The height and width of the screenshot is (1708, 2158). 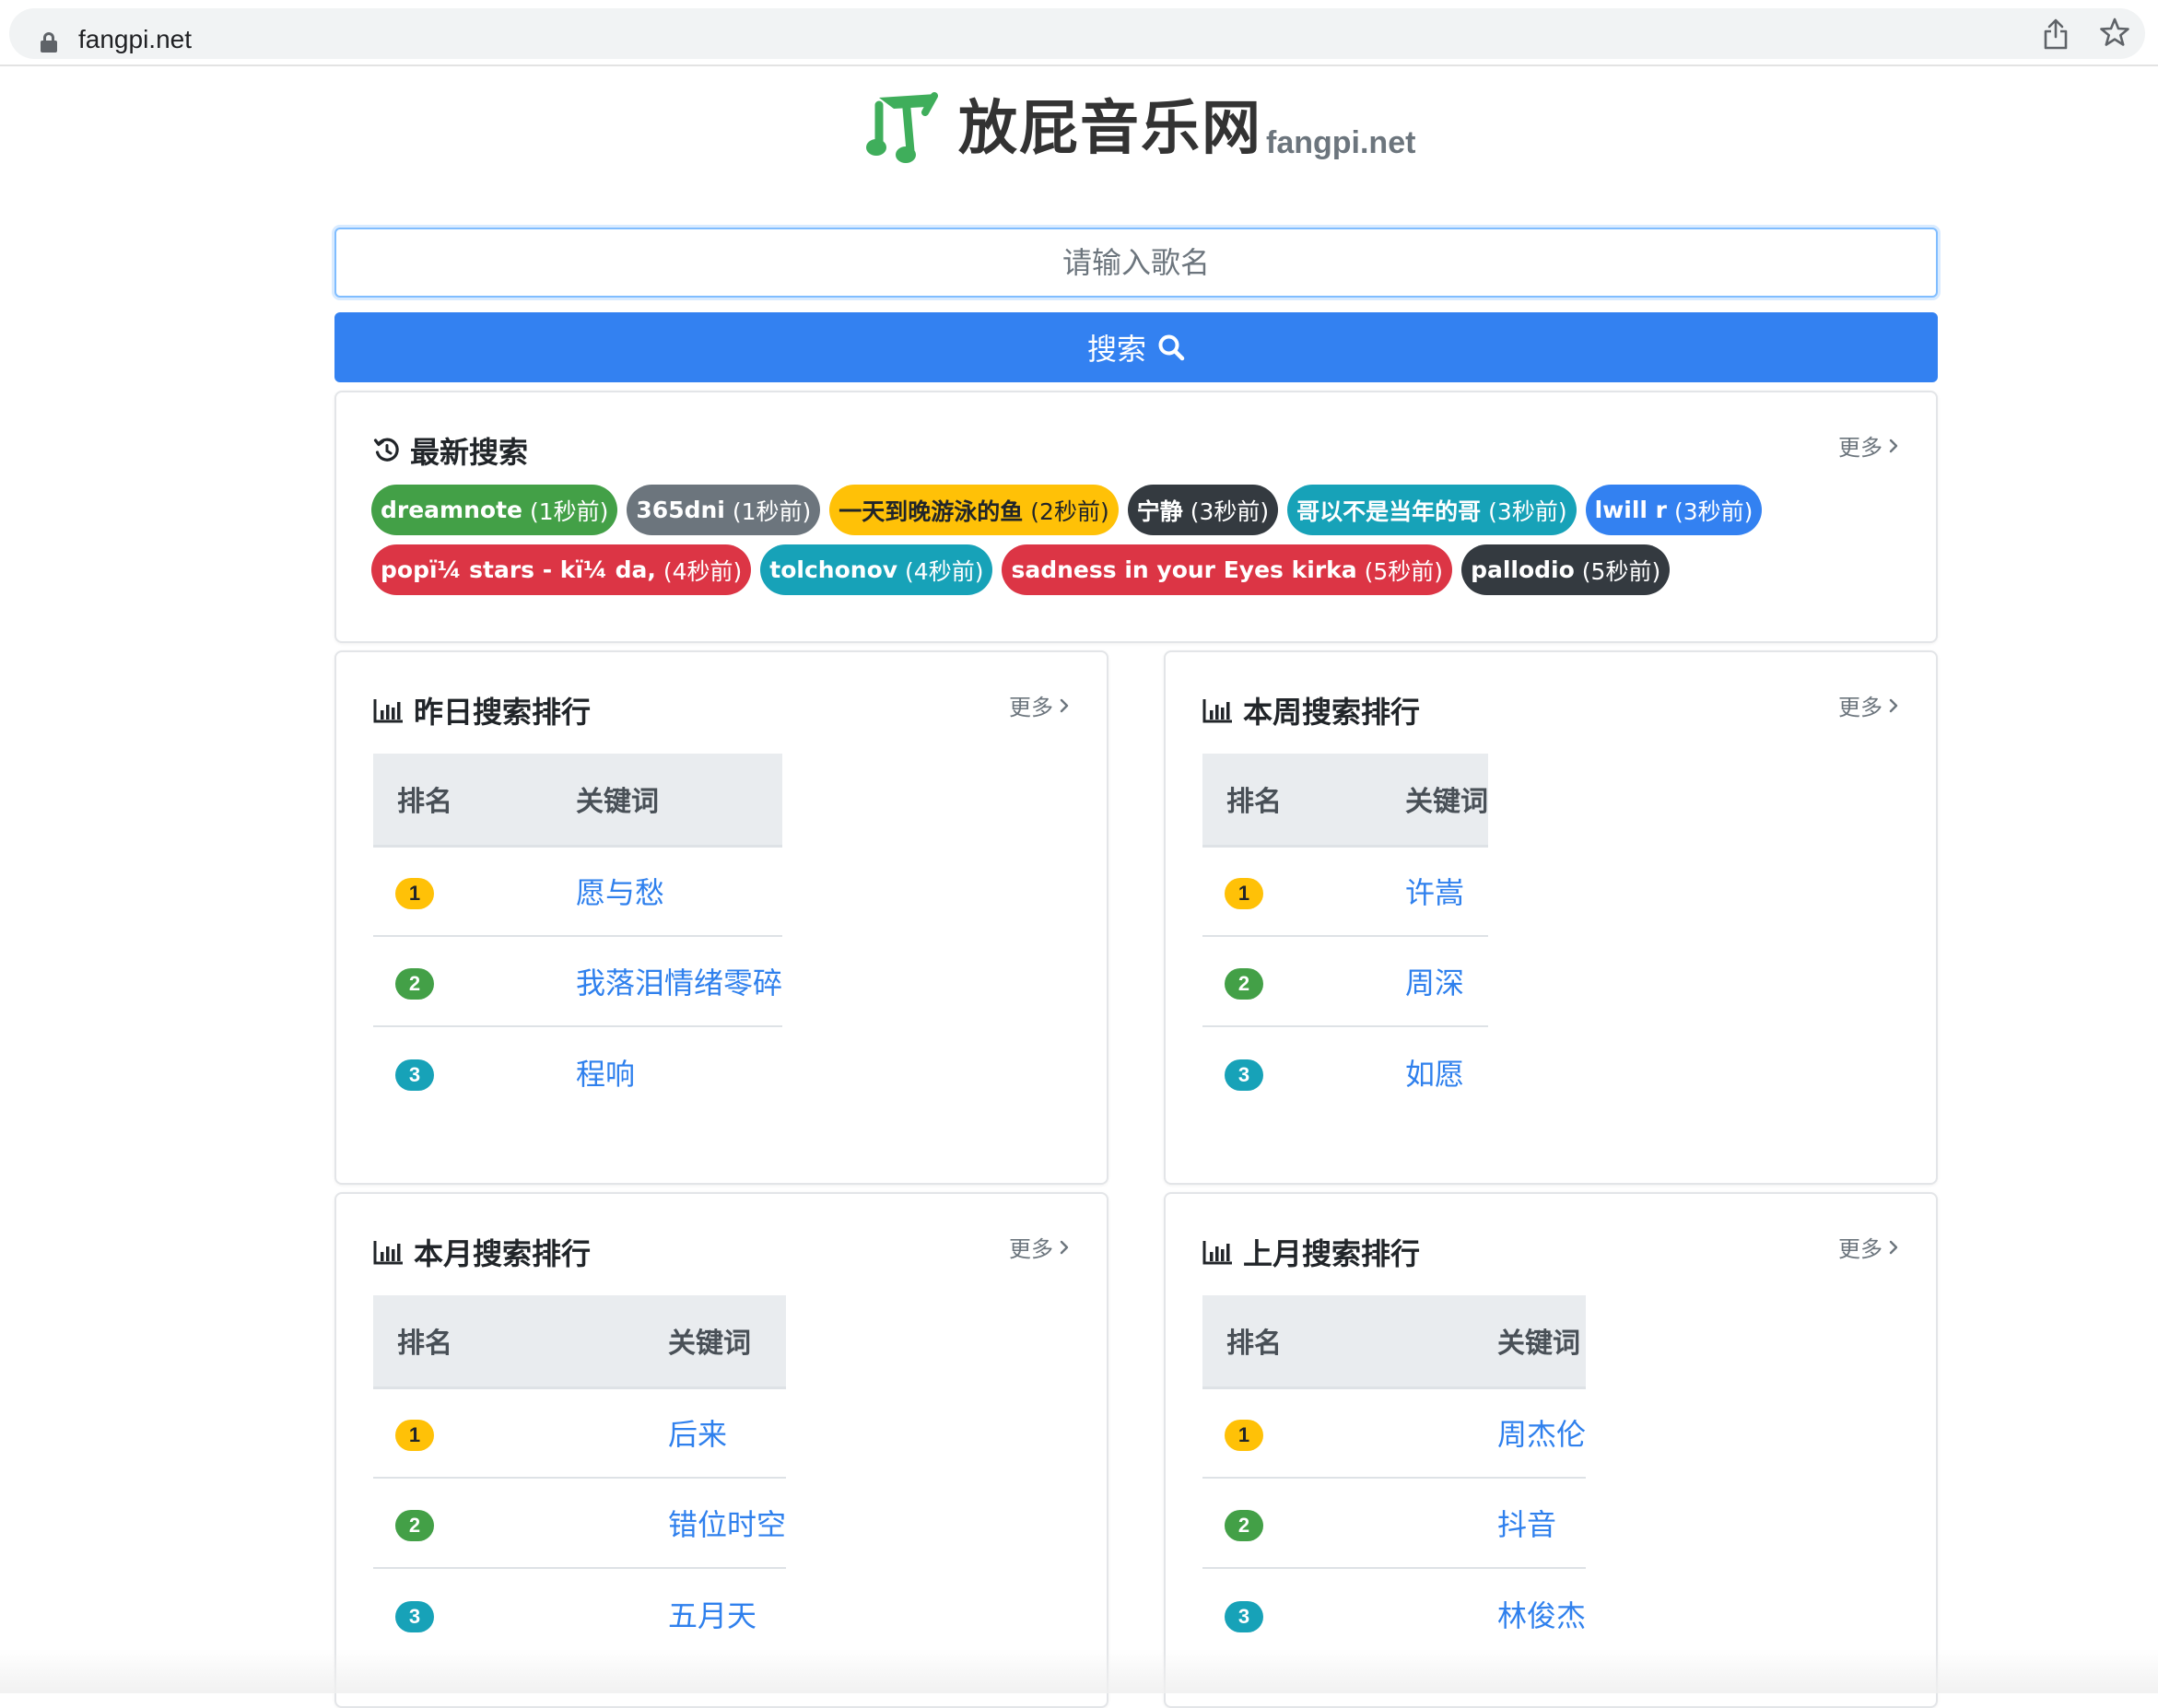 What do you see at coordinates (1332, 712) in the screenshot?
I see `ranking-title: 本周搜索排行` at bounding box center [1332, 712].